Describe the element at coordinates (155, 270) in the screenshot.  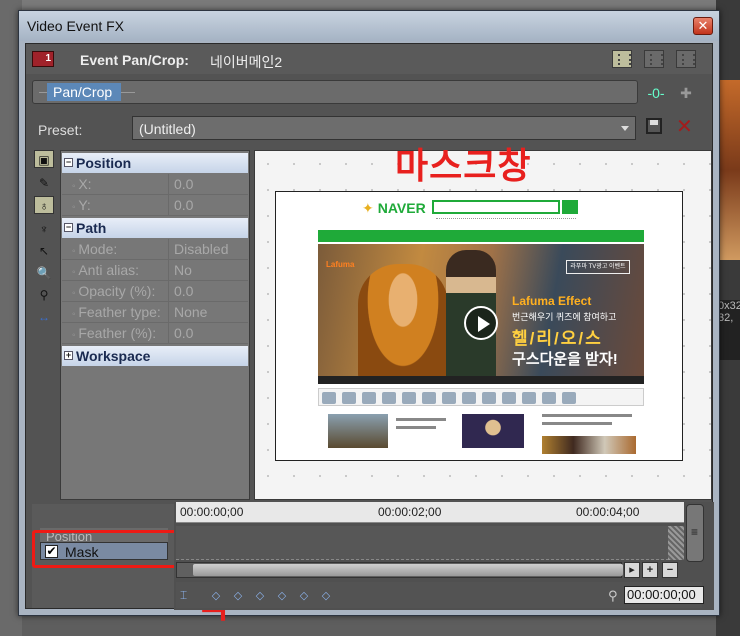
I see `prop-row-anti-alias: Anti alias: No` at that location.